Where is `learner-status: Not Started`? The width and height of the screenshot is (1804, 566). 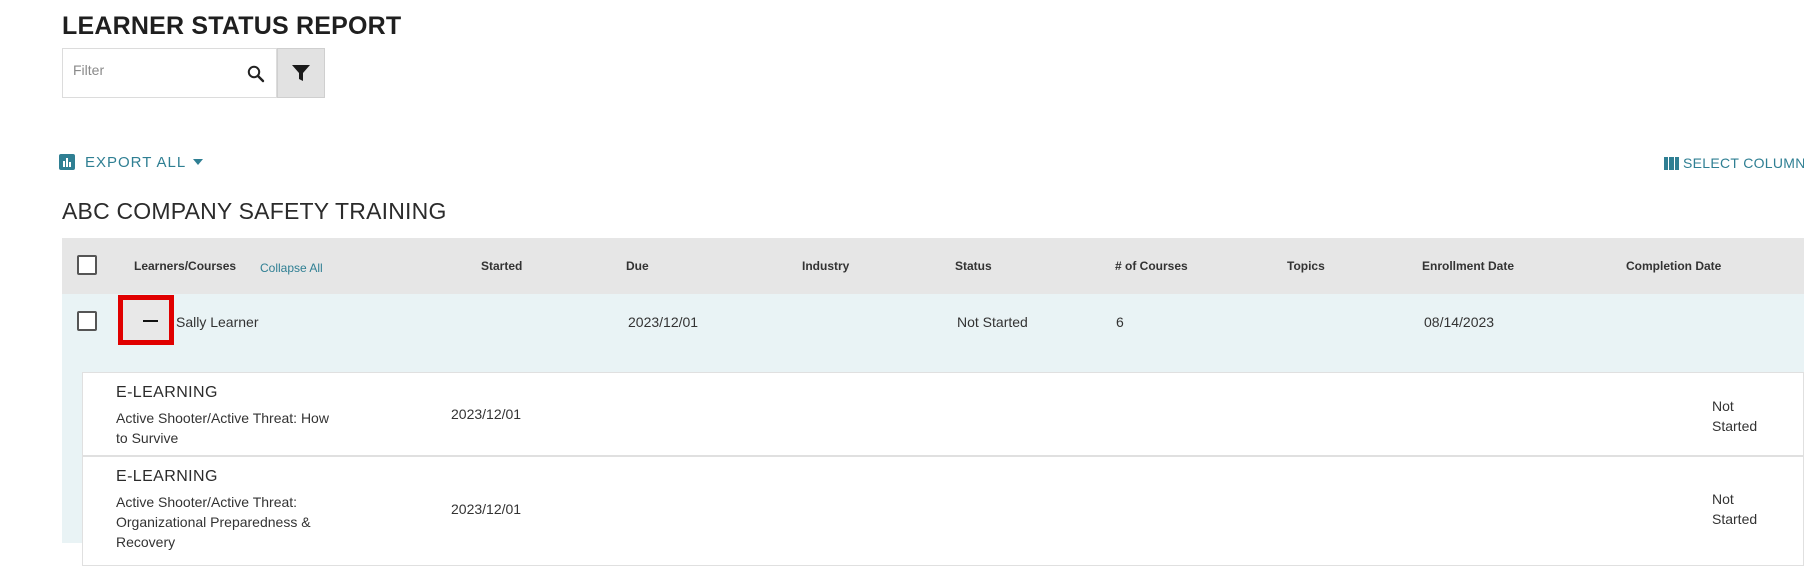 learner-status: Not Started is located at coordinates (992, 322).